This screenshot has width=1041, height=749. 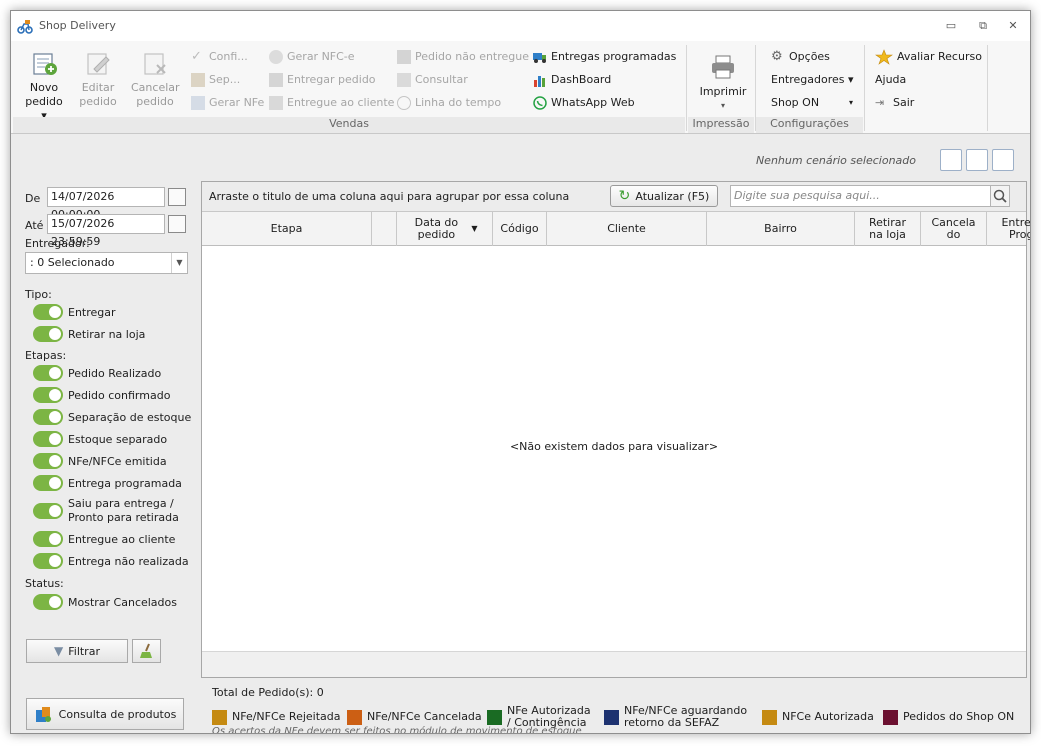 I want to click on empty-message: <Não existem dados para visualizar>, so click(x=614, y=446).